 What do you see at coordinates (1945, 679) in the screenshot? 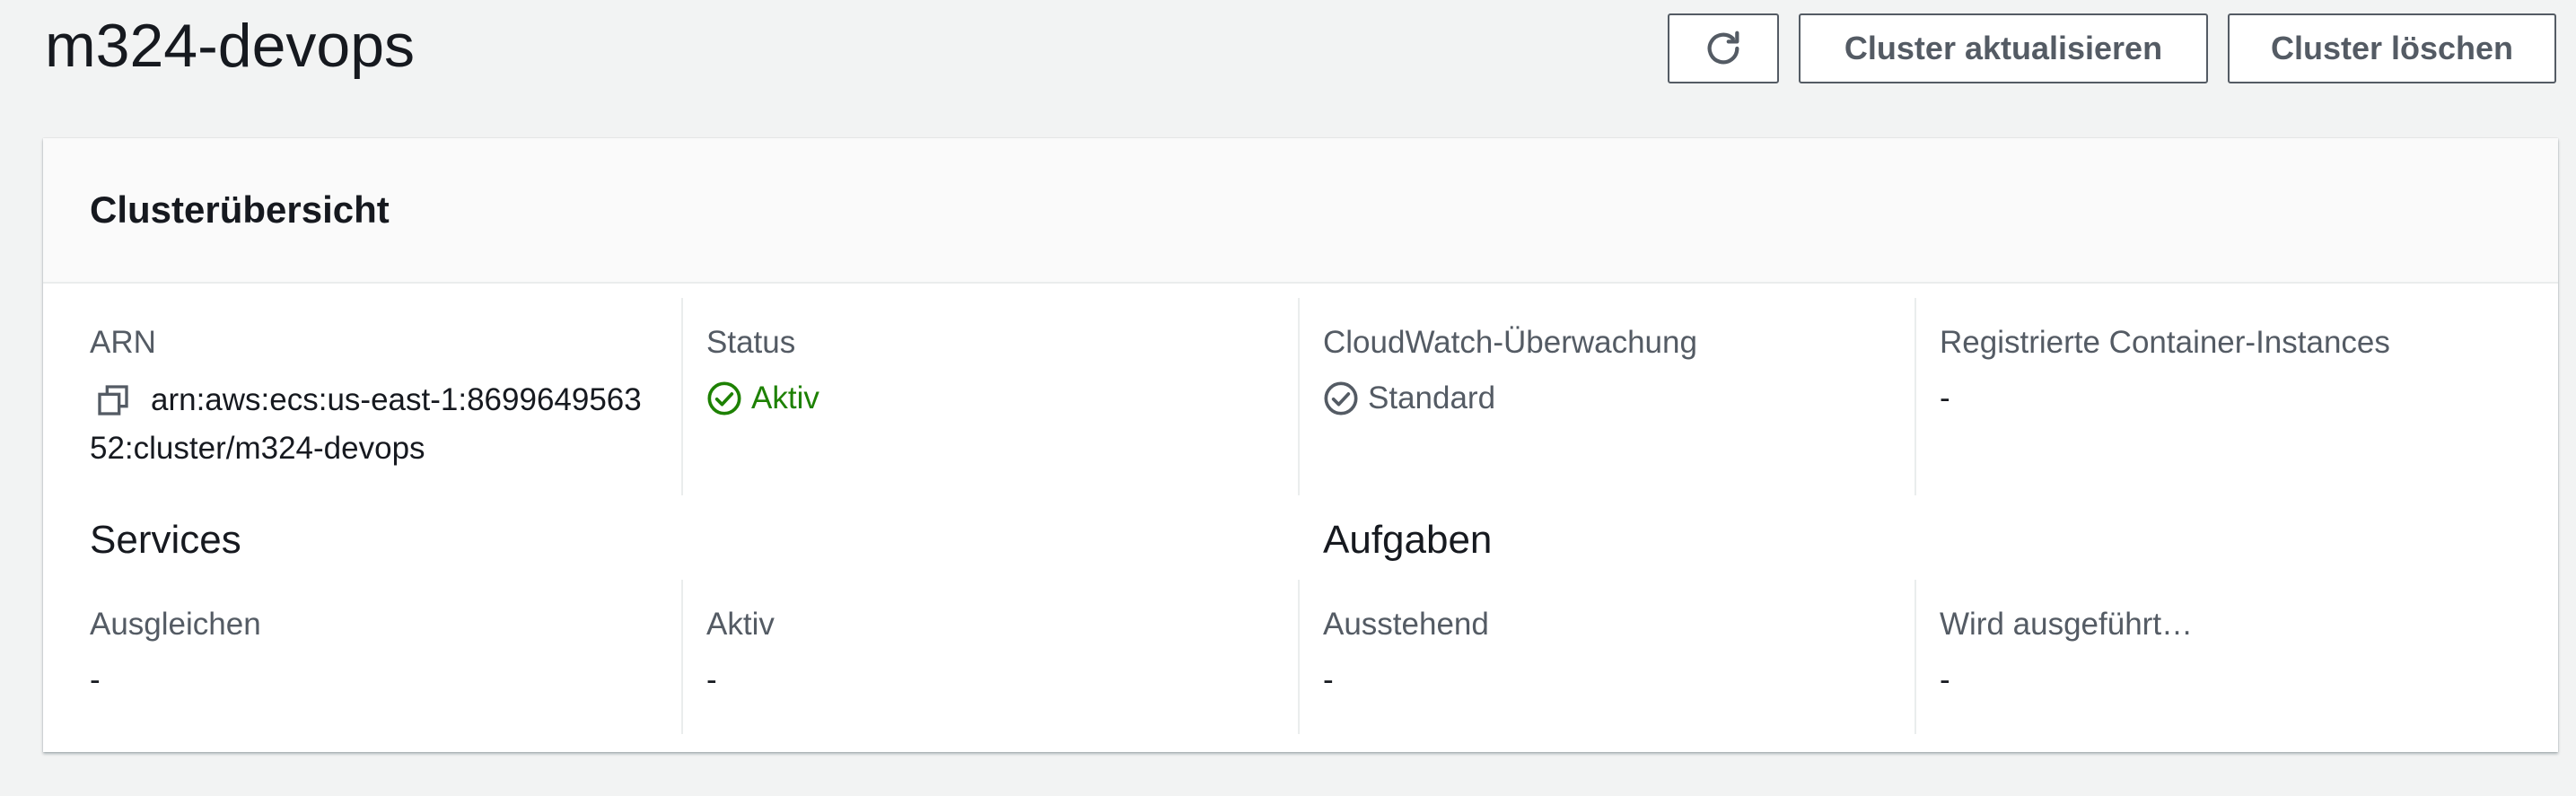
I see `tasks-running-value: -` at bounding box center [1945, 679].